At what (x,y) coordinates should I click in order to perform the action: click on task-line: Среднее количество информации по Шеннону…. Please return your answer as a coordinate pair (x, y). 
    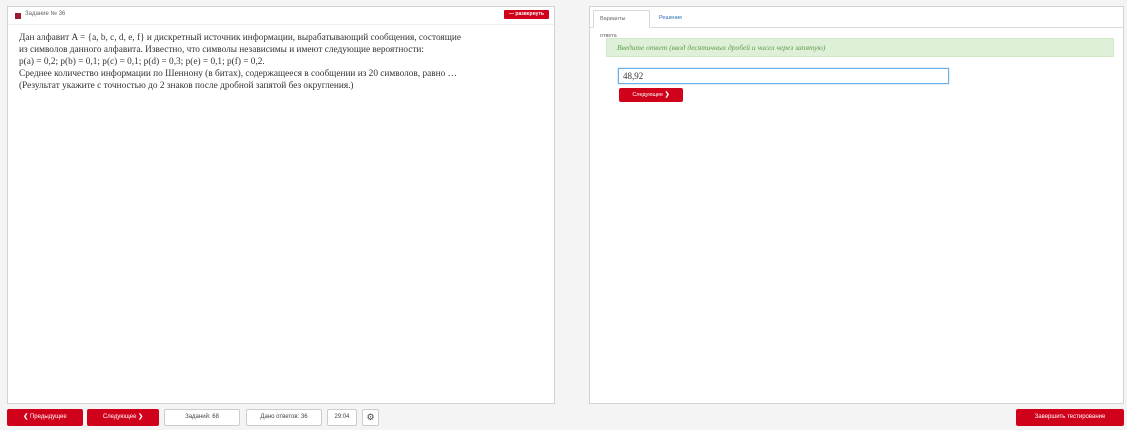
    Looking at the image, I should click on (238, 74).